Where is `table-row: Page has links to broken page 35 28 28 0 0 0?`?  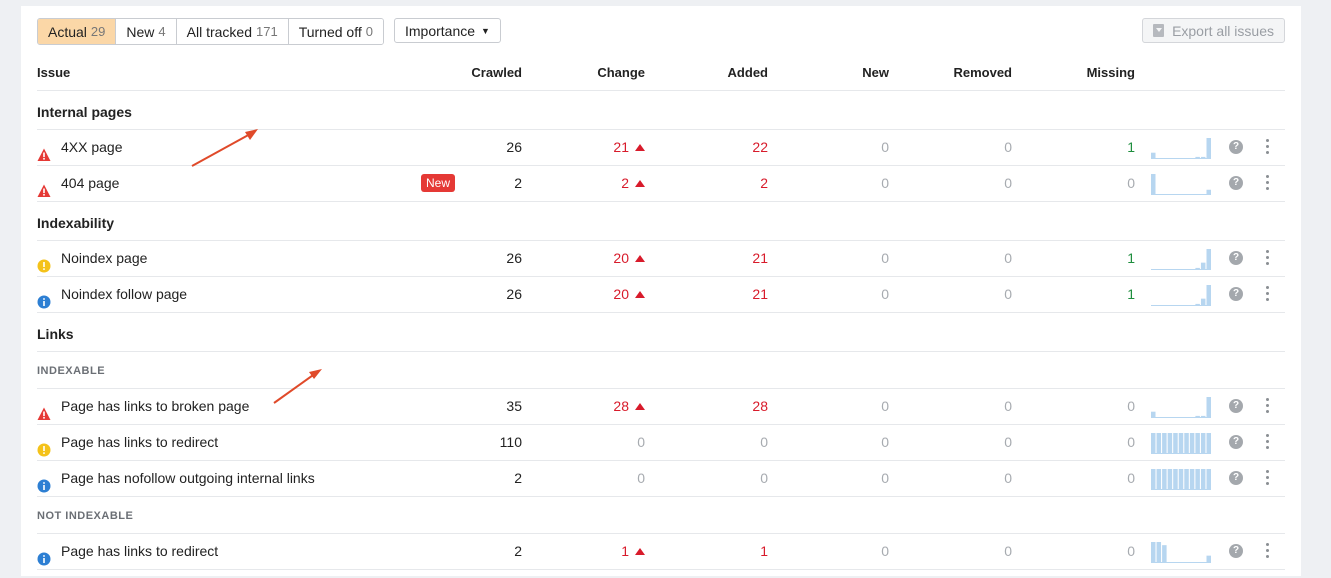 table-row: Page has links to broken page 35 28 28 0 0 0? is located at coordinates (661, 407).